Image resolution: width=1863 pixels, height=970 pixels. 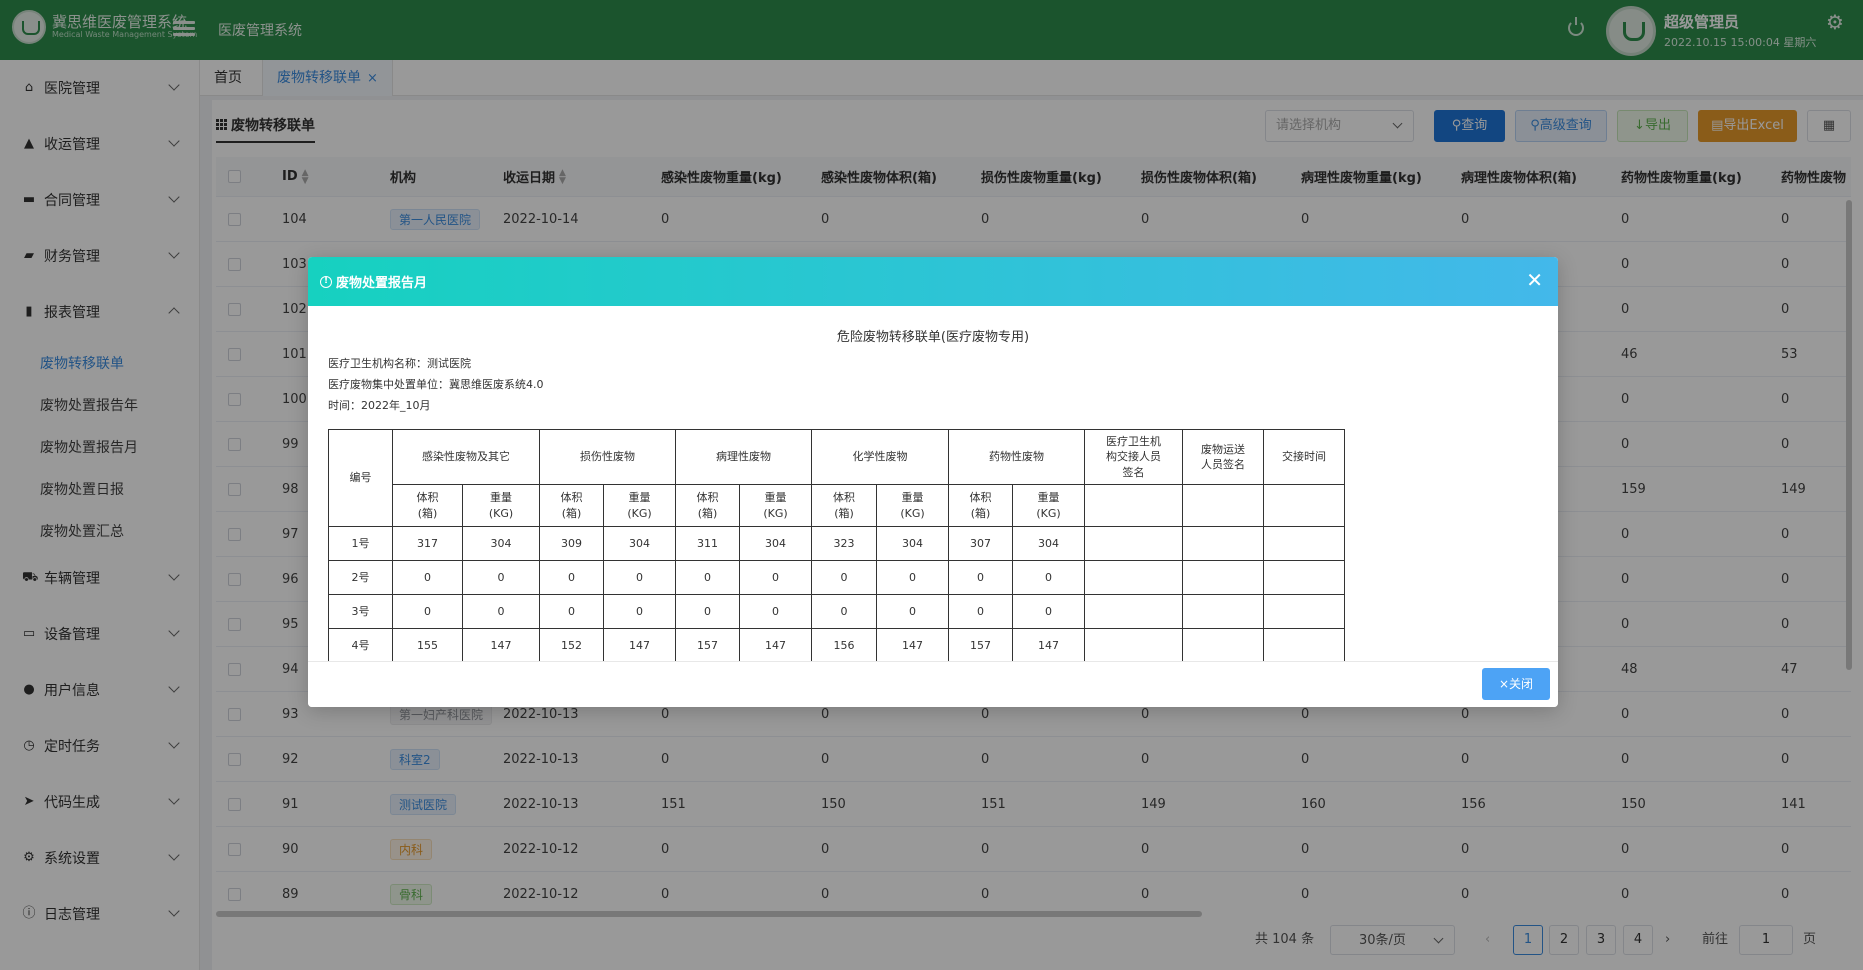 What do you see at coordinates (360, 543) in the screenshot?
I see `row-number: 1号` at bounding box center [360, 543].